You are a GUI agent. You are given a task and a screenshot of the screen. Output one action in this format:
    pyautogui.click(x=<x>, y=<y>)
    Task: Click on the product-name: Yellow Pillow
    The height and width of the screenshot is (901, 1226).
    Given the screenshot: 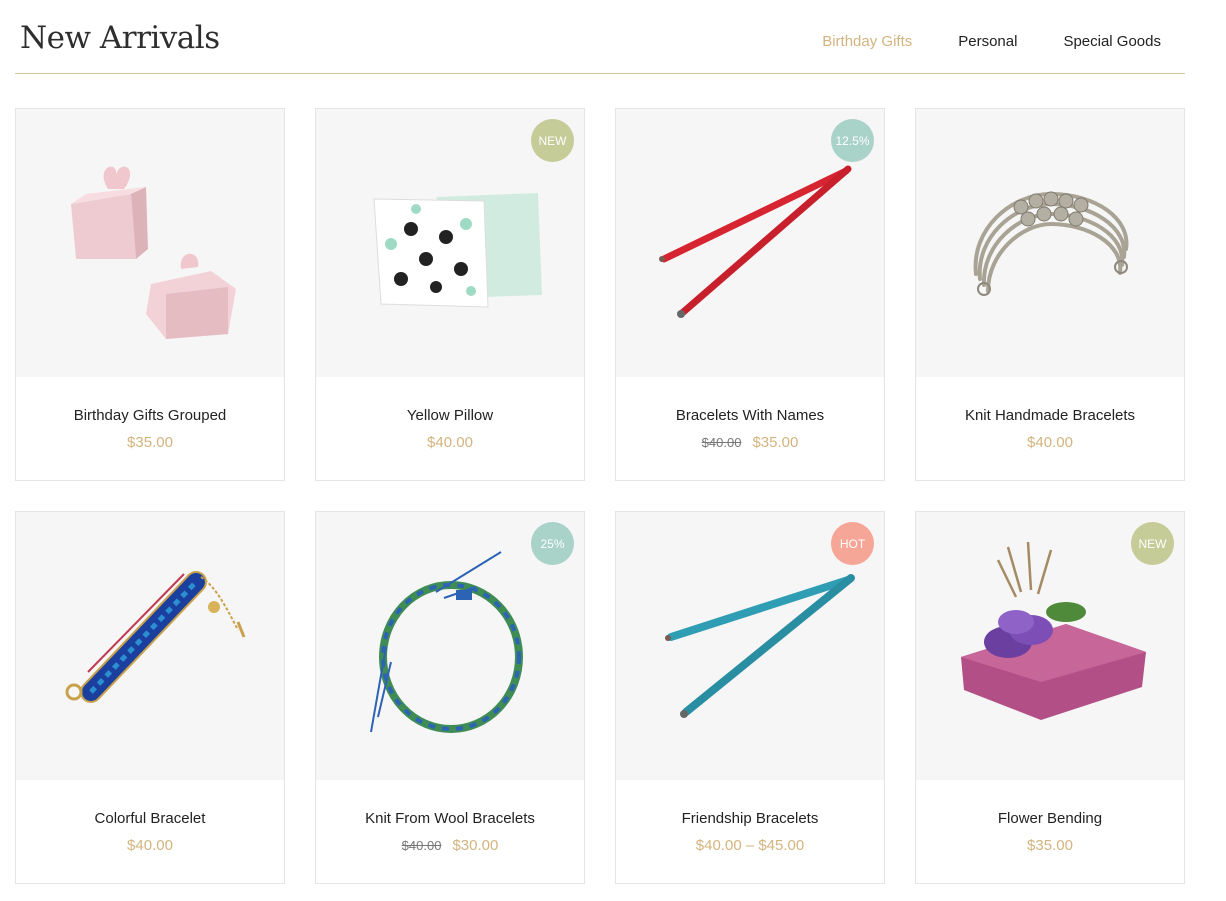 What is the action you would take?
    pyautogui.click(x=450, y=415)
    